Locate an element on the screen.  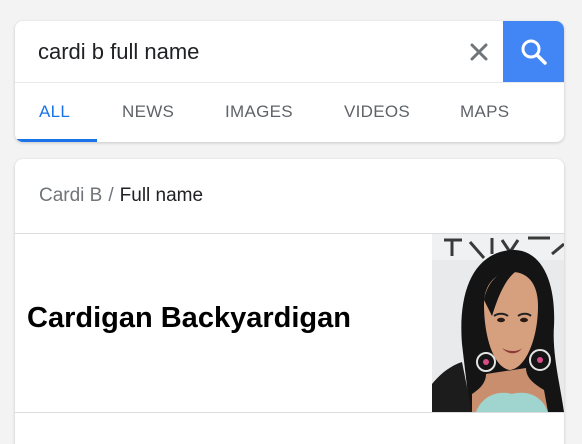
tab-images: IMAGES is located at coordinates (259, 114).